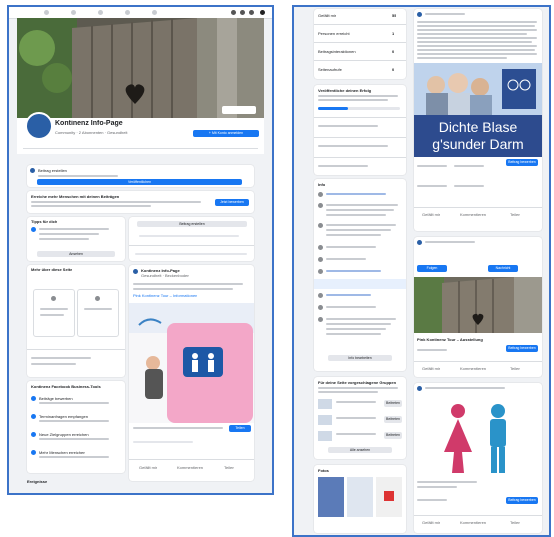  Describe the element at coordinates (325, 436) in the screenshot. I see `group-thumb` at that location.